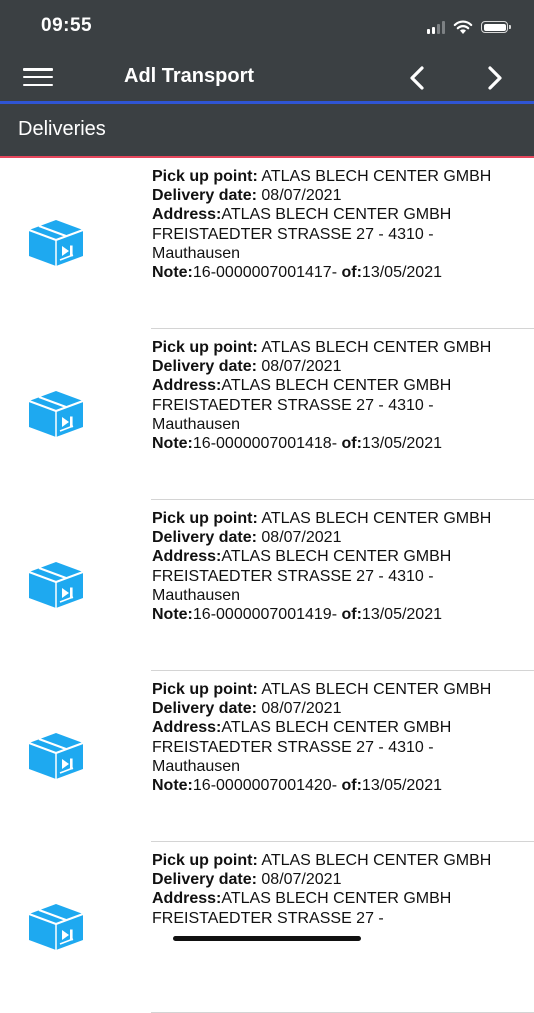  I want to click on chevron-left-icon, so click(417, 78).